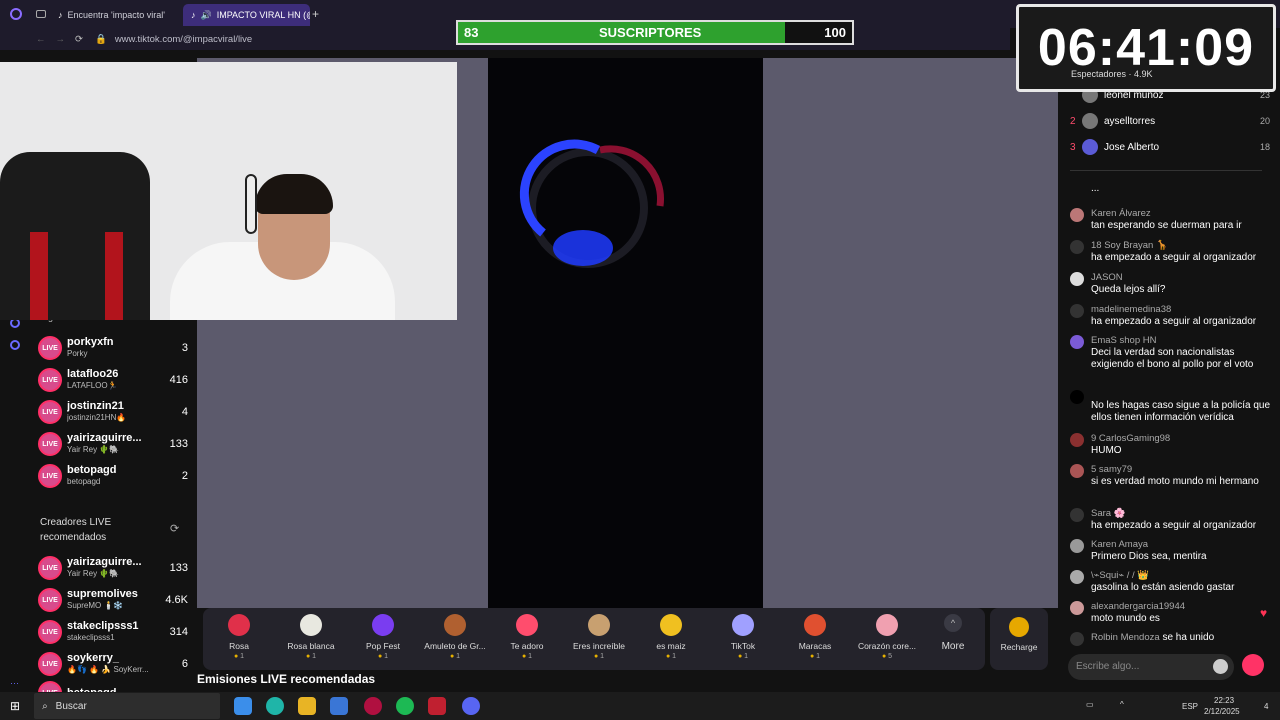 The height and width of the screenshot is (720, 1280). I want to click on url-field: www.tiktok.com/@impacviral/live, so click(183, 39).